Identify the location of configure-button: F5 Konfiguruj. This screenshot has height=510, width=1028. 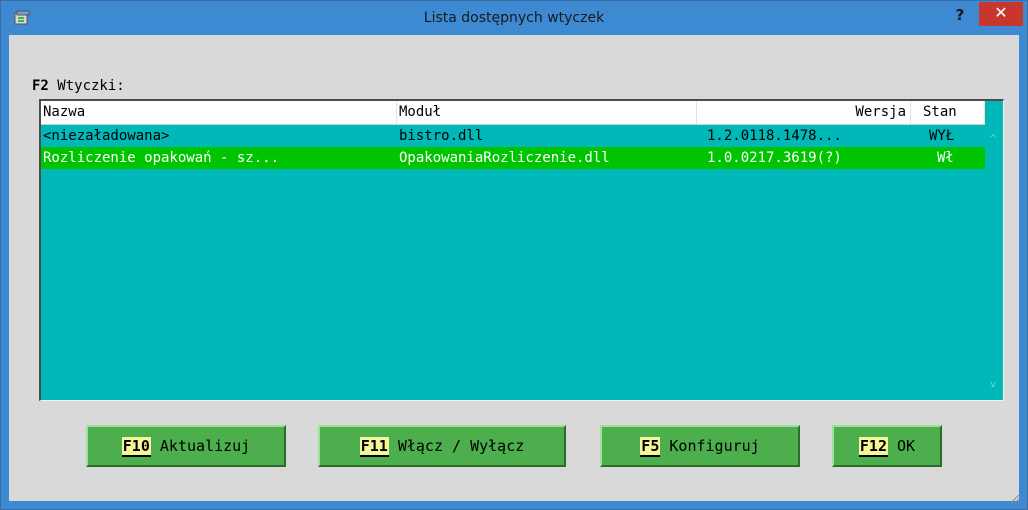
(700, 446).